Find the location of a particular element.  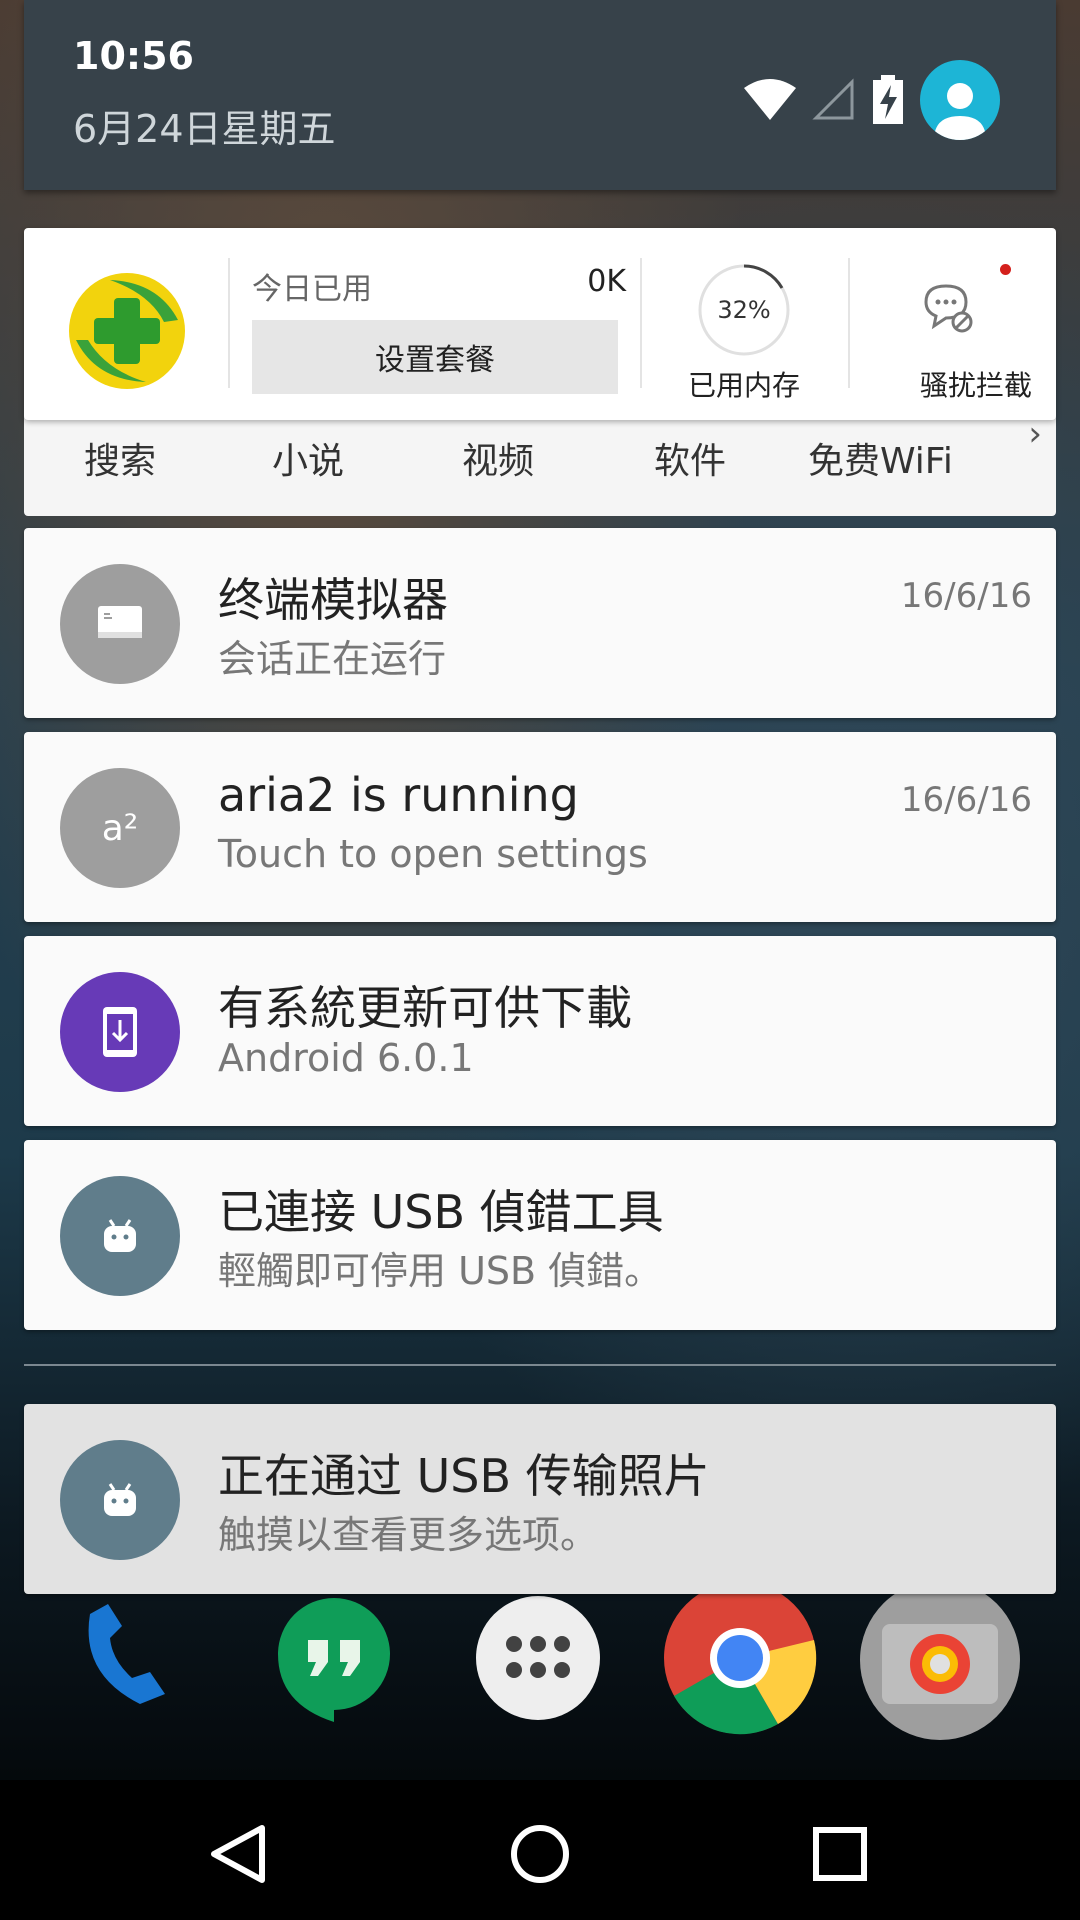

aria2-icon: a² is located at coordinates (120, 828).